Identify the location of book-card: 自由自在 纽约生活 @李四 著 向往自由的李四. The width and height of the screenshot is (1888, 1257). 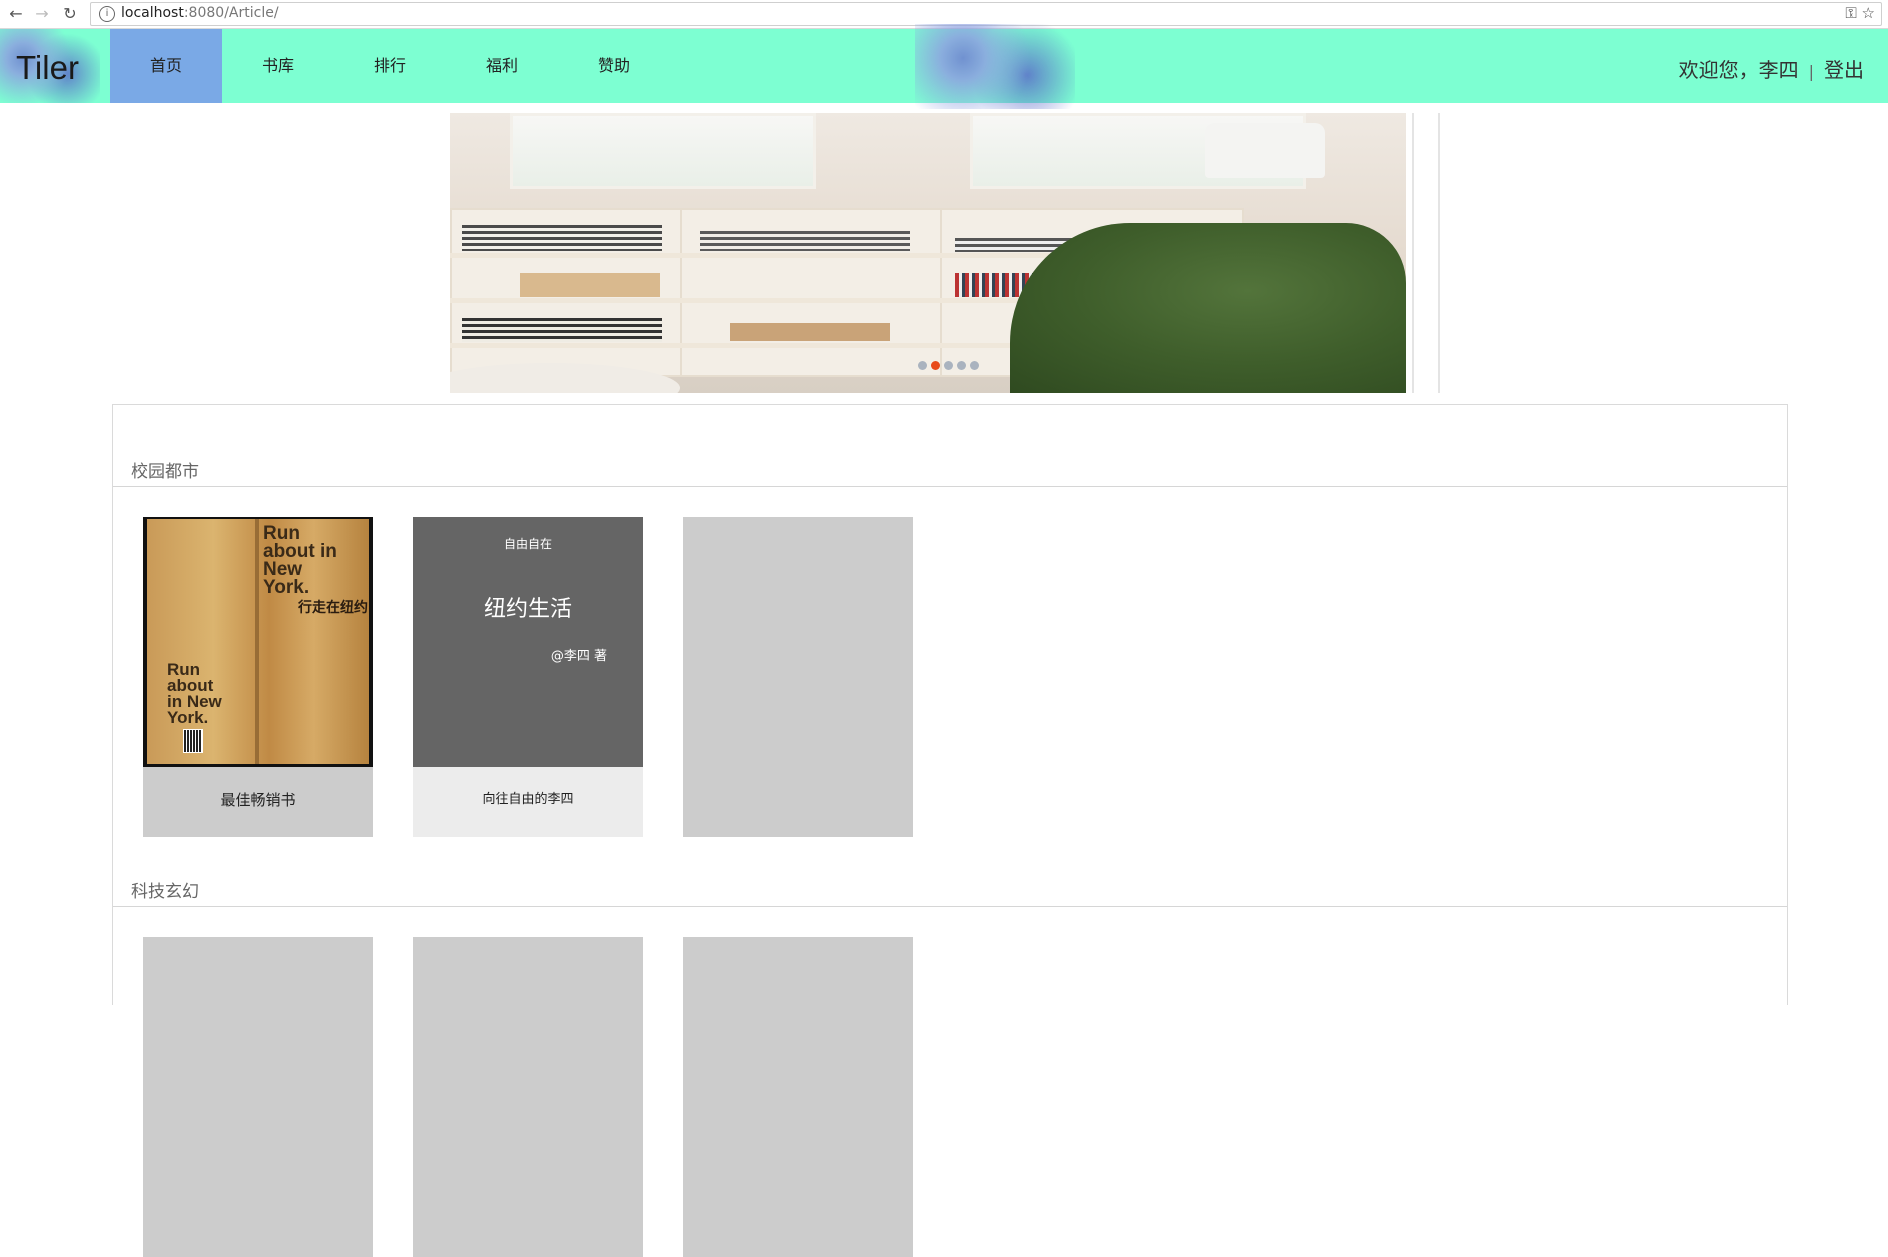
(528, 677).